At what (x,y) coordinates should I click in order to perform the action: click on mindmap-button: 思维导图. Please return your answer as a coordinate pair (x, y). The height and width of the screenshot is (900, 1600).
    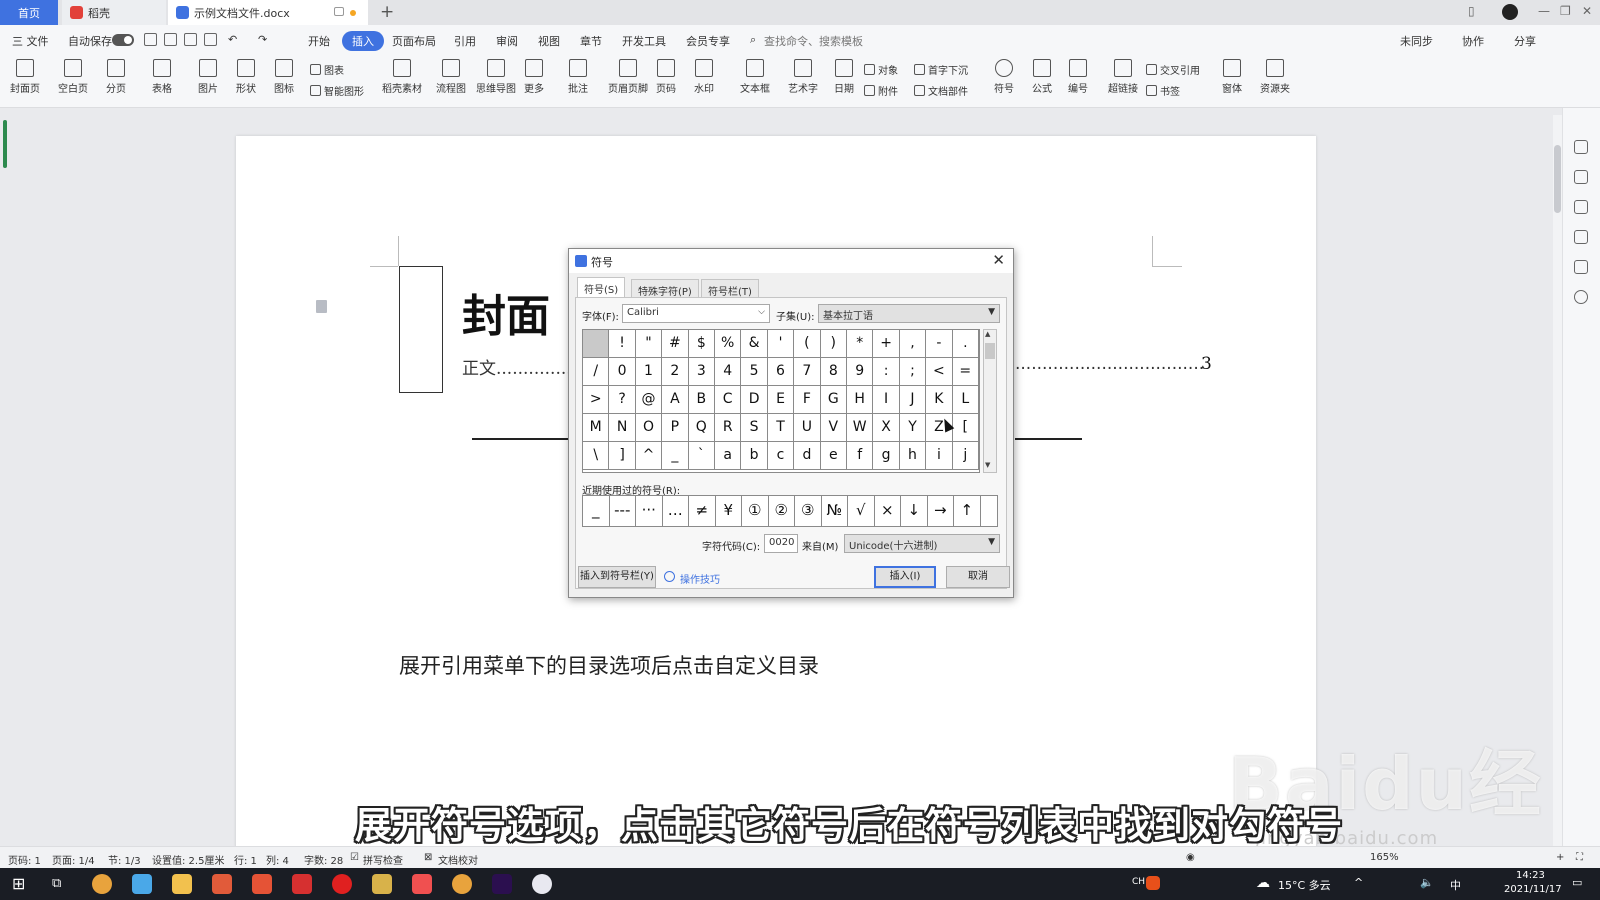
    Looking at the image, I should click on (496, 77).